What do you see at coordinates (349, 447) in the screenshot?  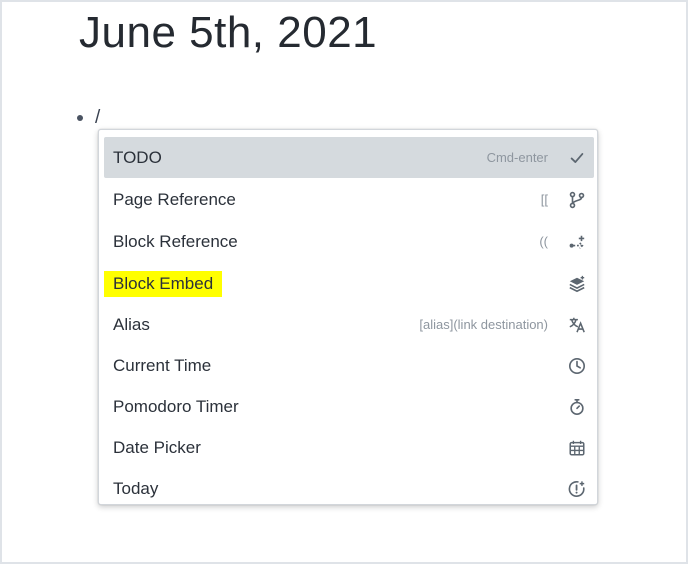 I see `menu-item-date-picker: Date Picker` at bounding box center [349, 447].